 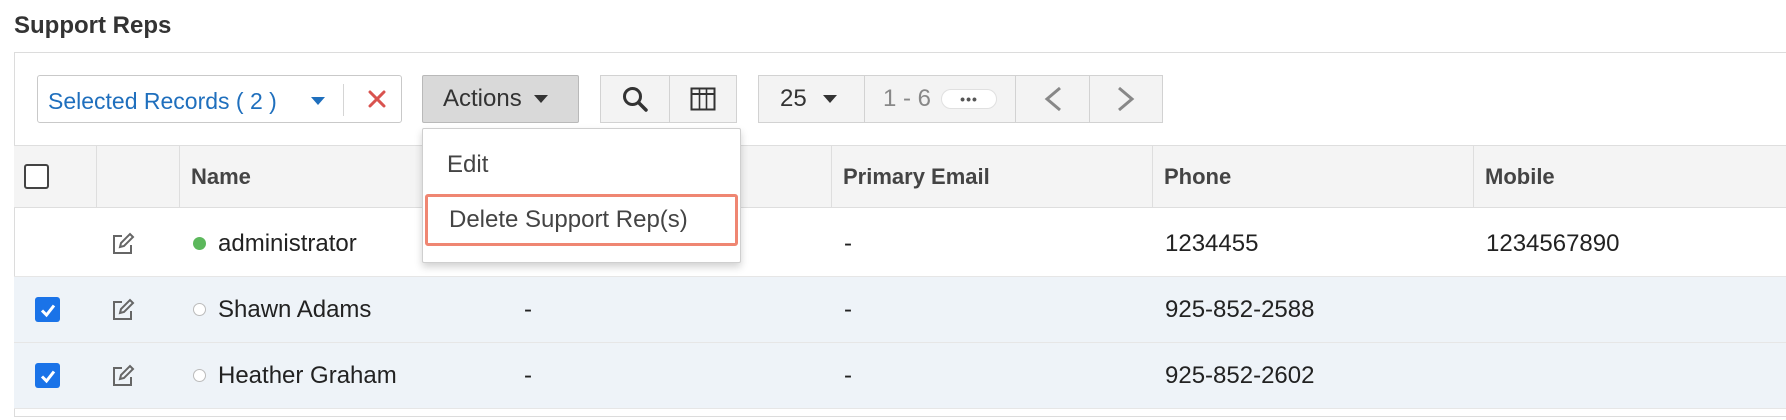 What do you see at coordinates (482, 98) in the screenshot?
I see `actions-label: Actions` at bounding box center [482, 98].